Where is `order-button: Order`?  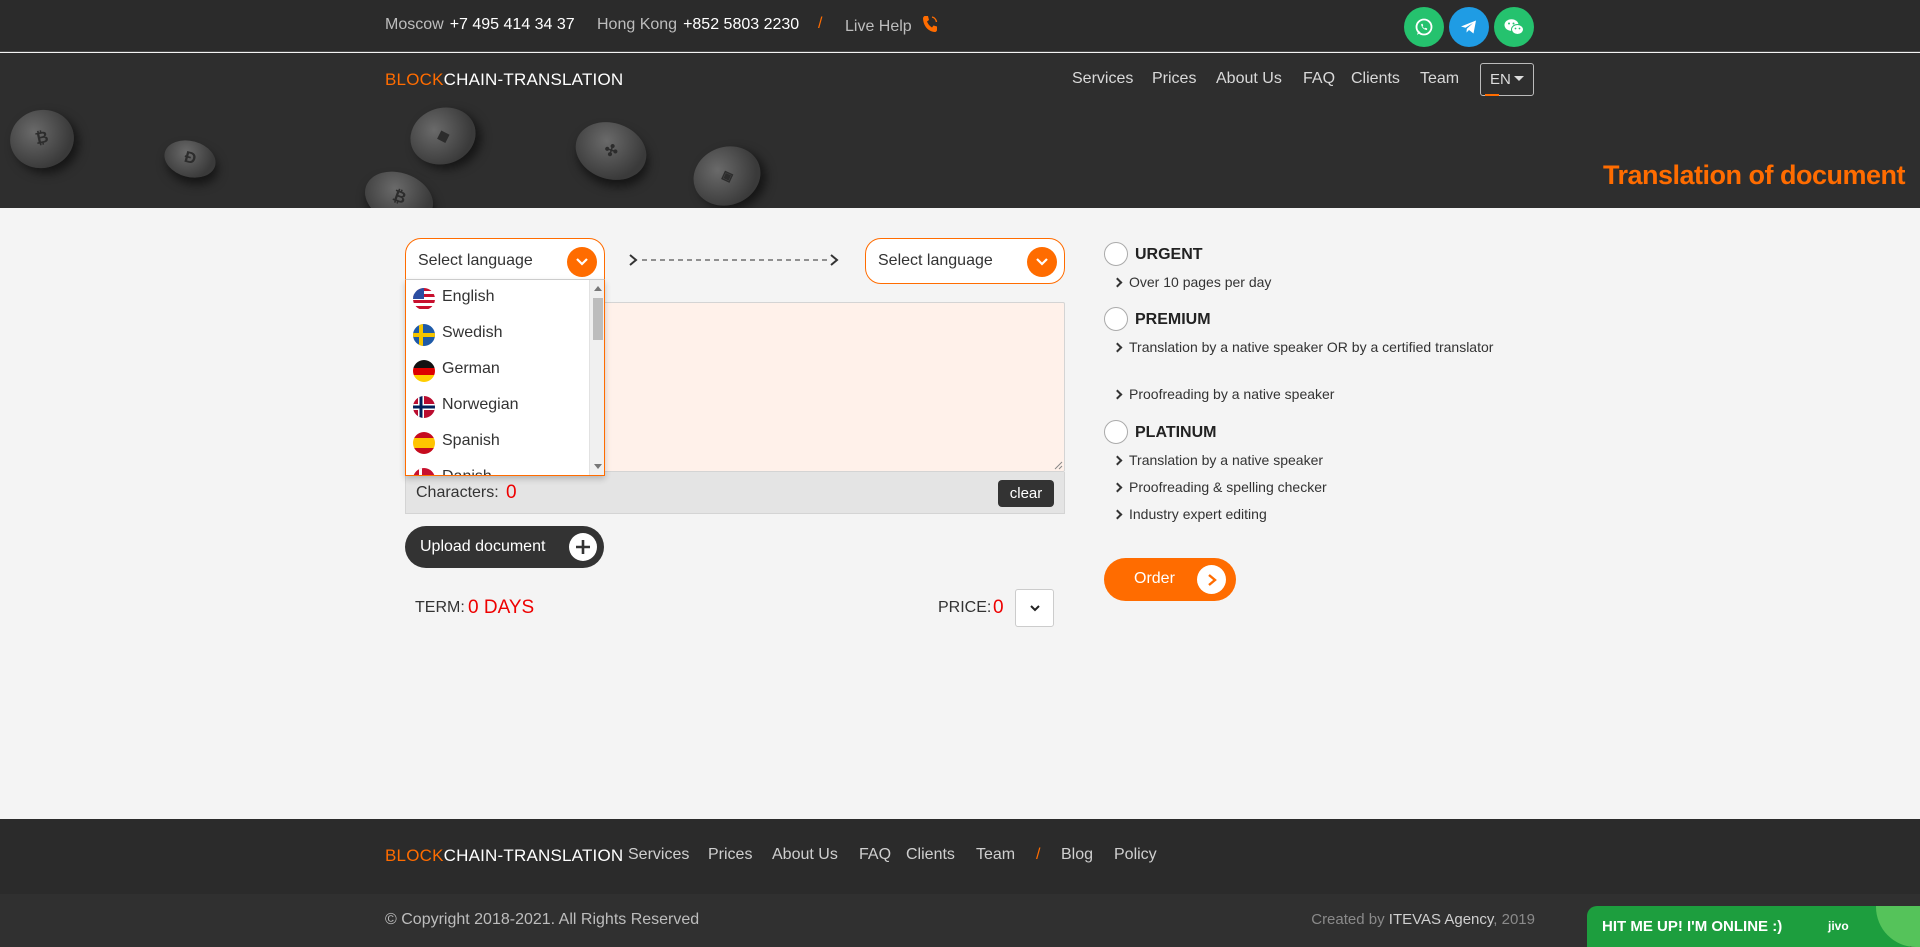
order-button: Order is located at coordinates (1170, 579).